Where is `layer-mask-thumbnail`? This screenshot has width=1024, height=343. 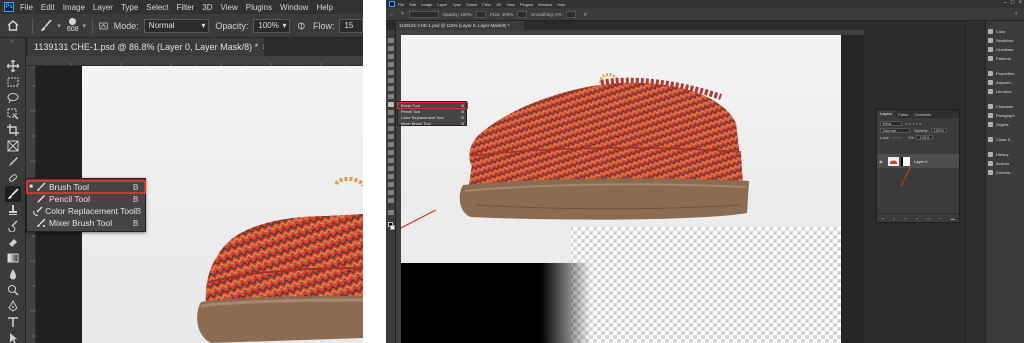
layer-mask-thumbnail is located at coordinates (905, 161).